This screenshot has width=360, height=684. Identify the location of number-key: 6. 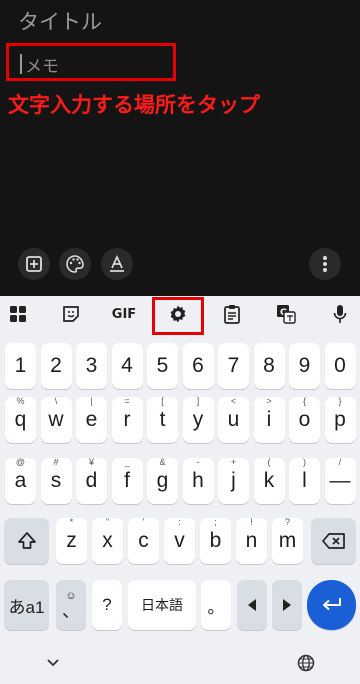
(198, 366).